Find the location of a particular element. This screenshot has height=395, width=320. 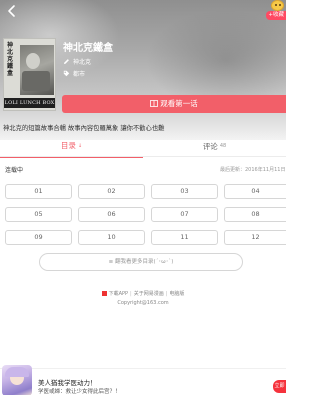

back-button is located at coordinates (12, 11).